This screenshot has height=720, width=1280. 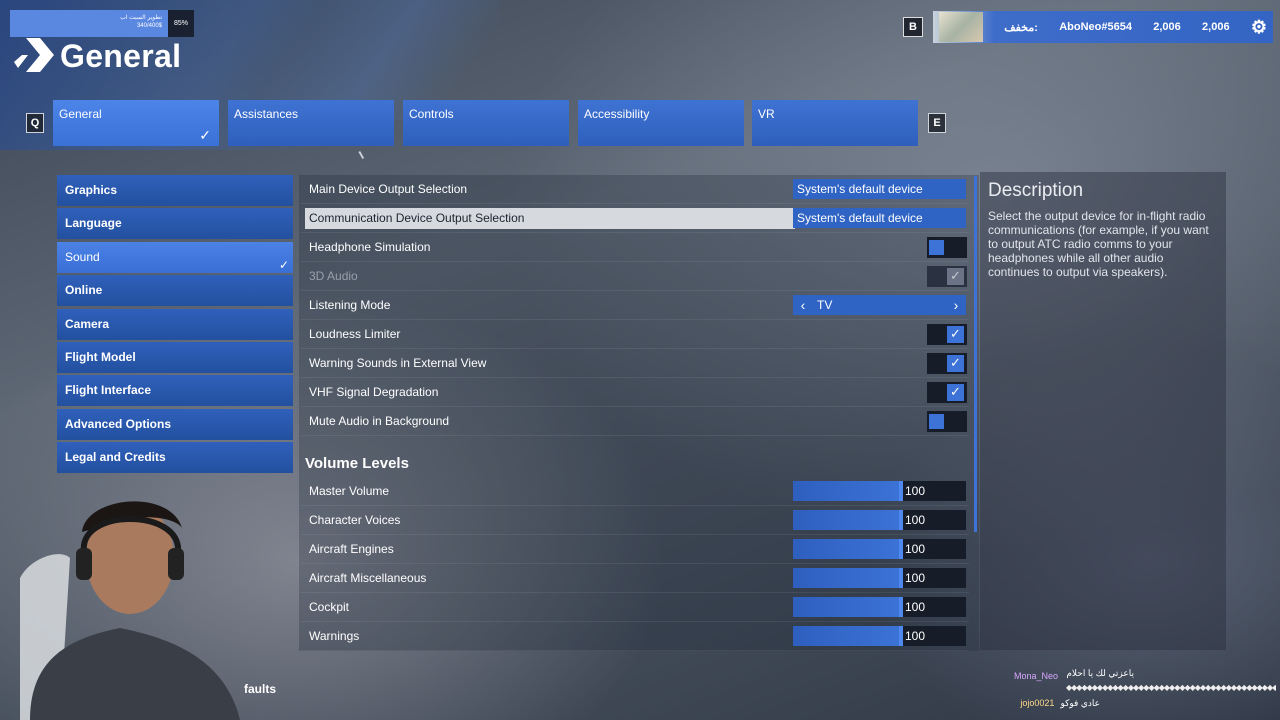 What do you see at coordinates (89, 23) in the screenshot?
I see `stream-goal-bar: تطوير السيت اب 340/400$` at bounding box center [89, 23].